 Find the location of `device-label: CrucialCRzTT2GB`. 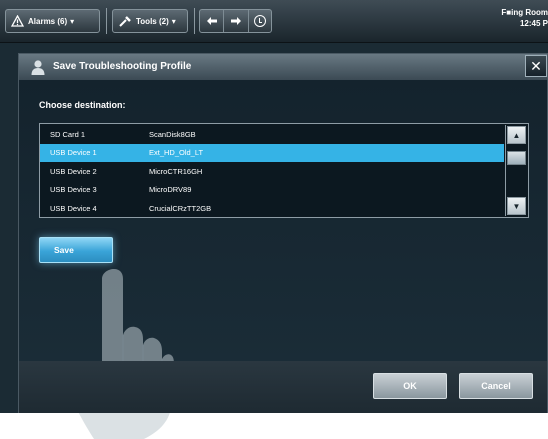

device-label: CrucialCRzTT2GB is located at coordinates (180, 208).